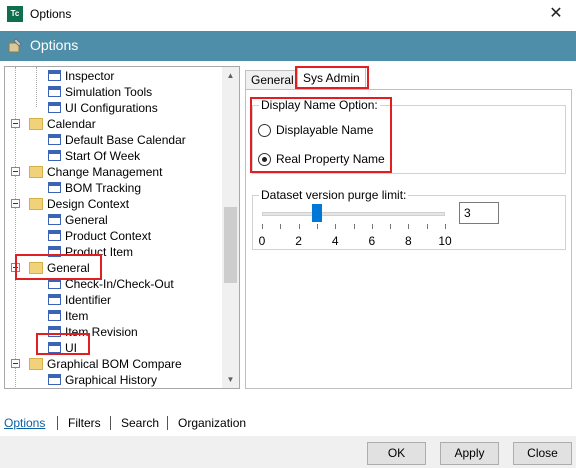 The width and height of the screenshot is (576, 468). I want to click on tree-item: Product Context, so click(115, 236).